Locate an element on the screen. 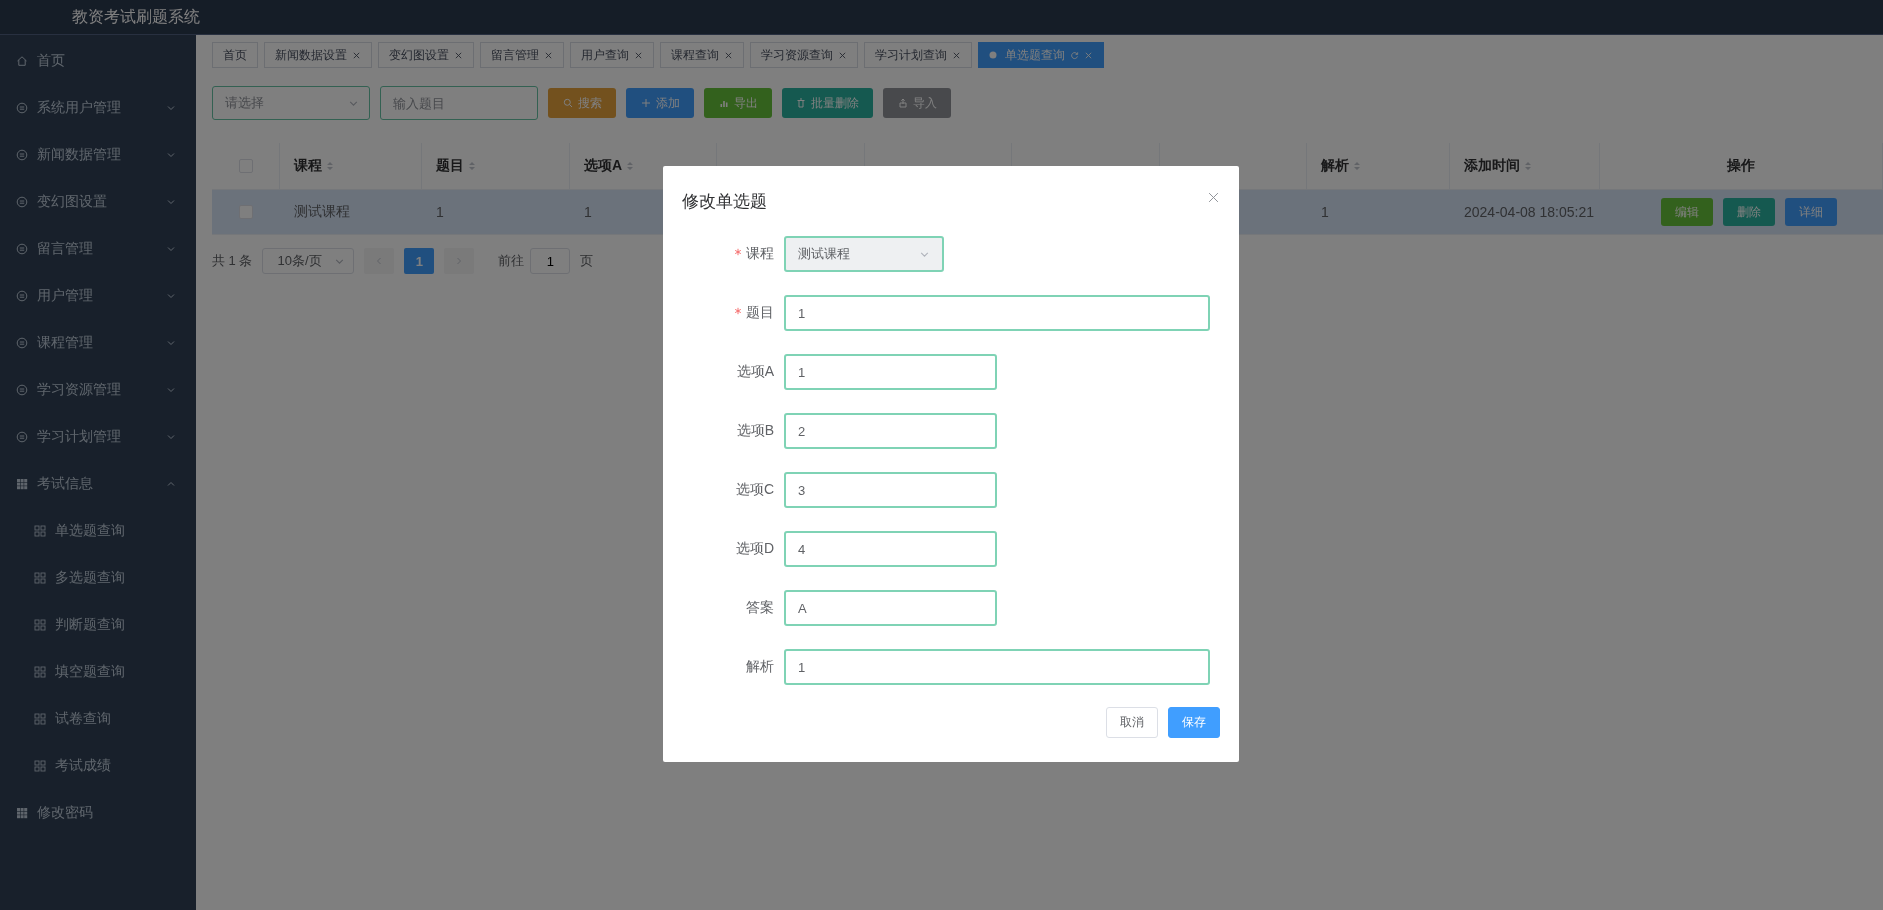 The image size is (1883, 910). field-label: 题目 is located at coordinates (760, 313).